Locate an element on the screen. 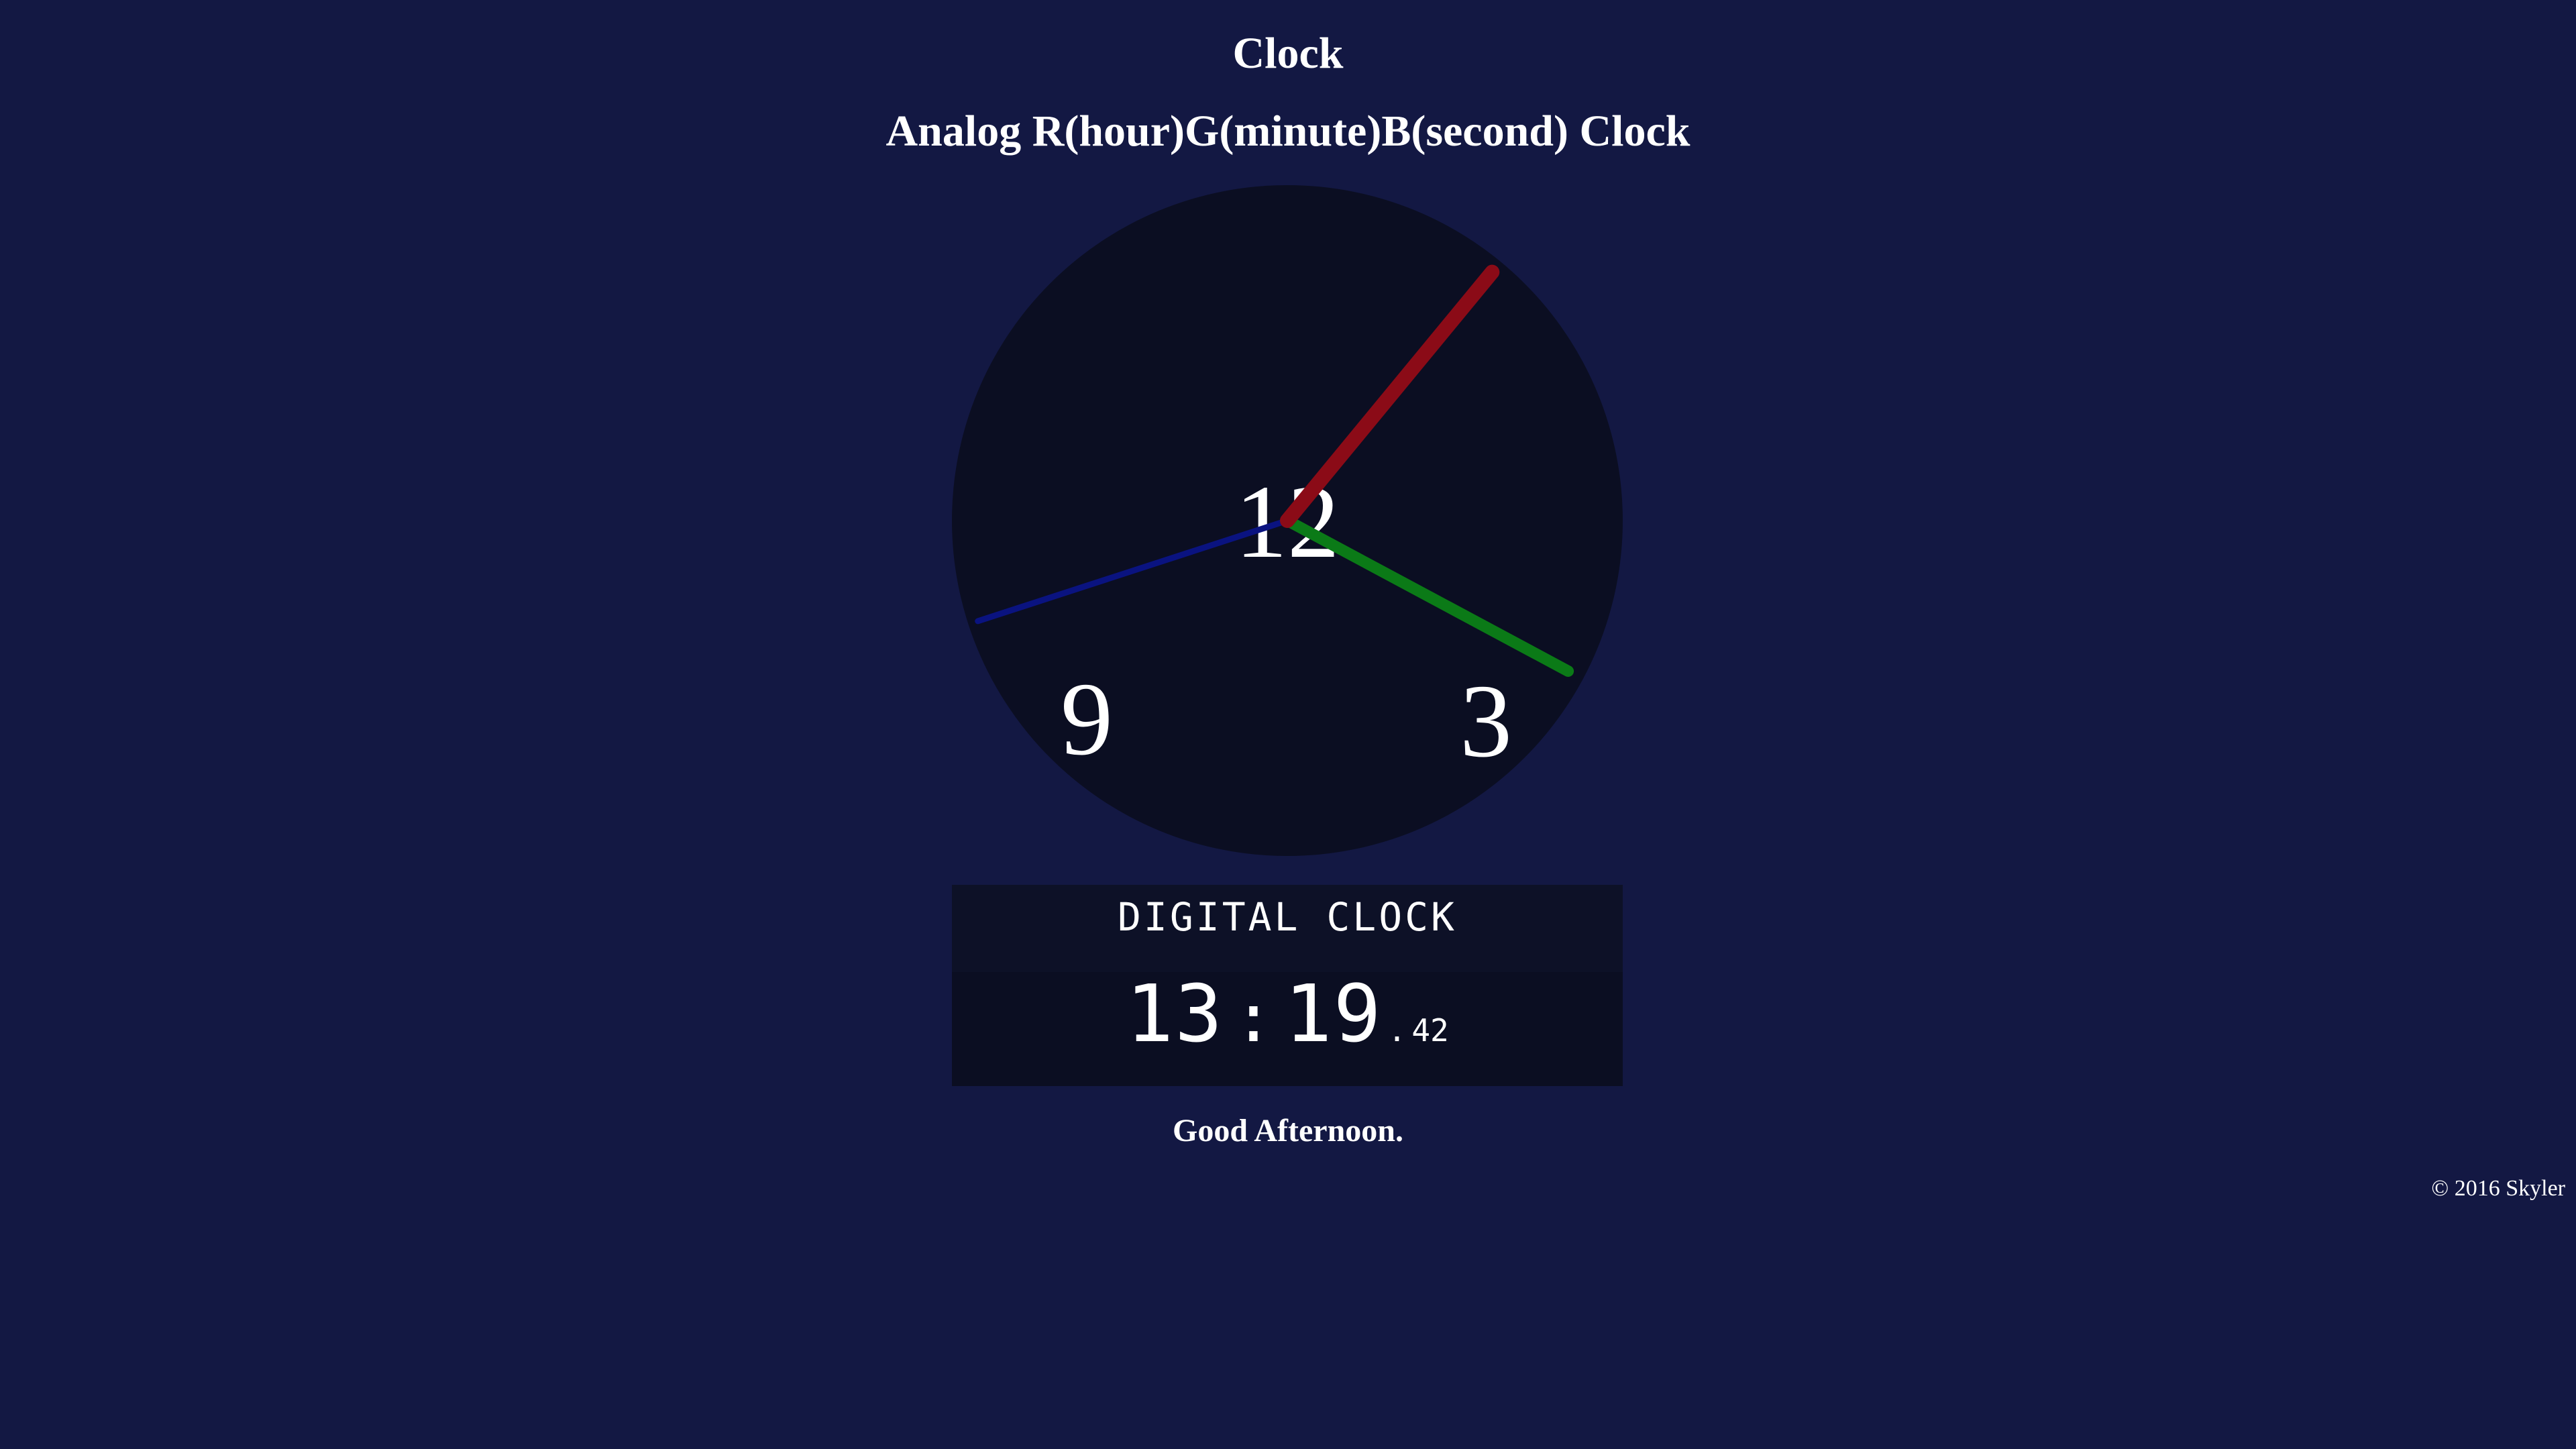  digital-hours: 13 is located at coordinates (1175, 1013).